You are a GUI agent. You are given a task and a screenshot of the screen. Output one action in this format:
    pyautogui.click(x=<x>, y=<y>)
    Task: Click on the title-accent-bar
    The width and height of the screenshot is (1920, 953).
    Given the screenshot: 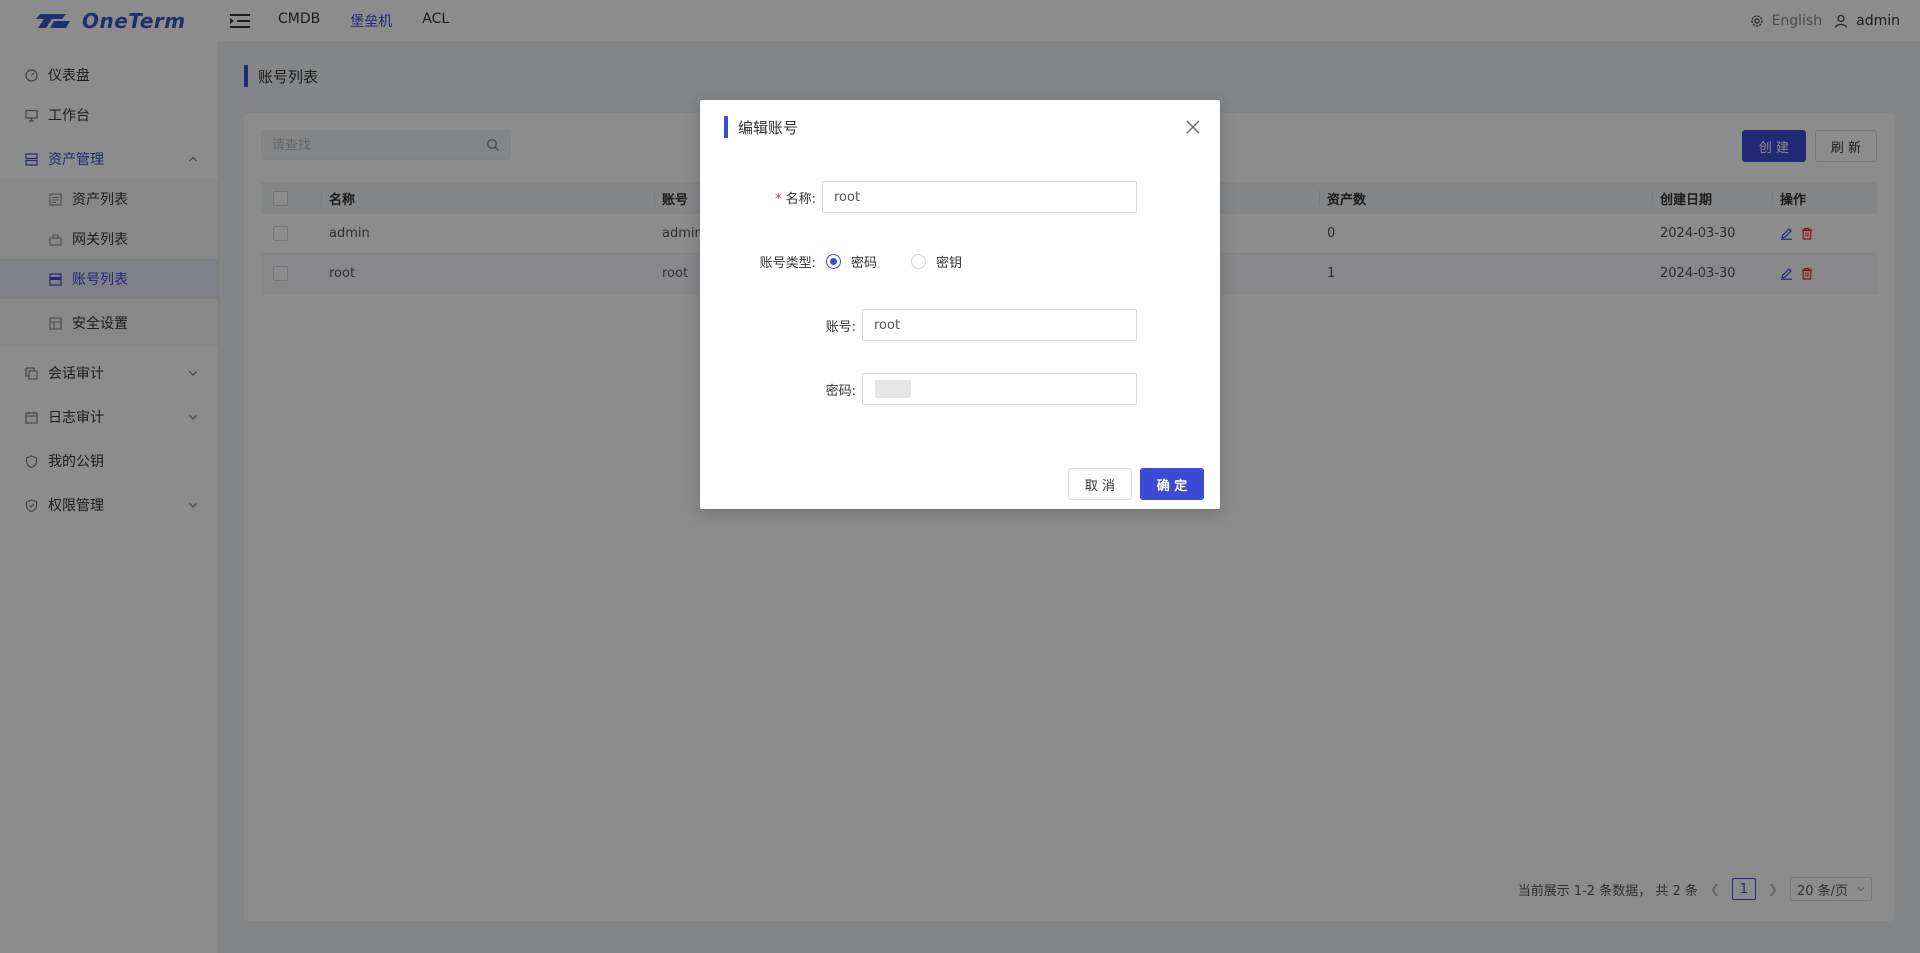 What is the action you would take?
    pyautogui.click(x=726, y=127)
    